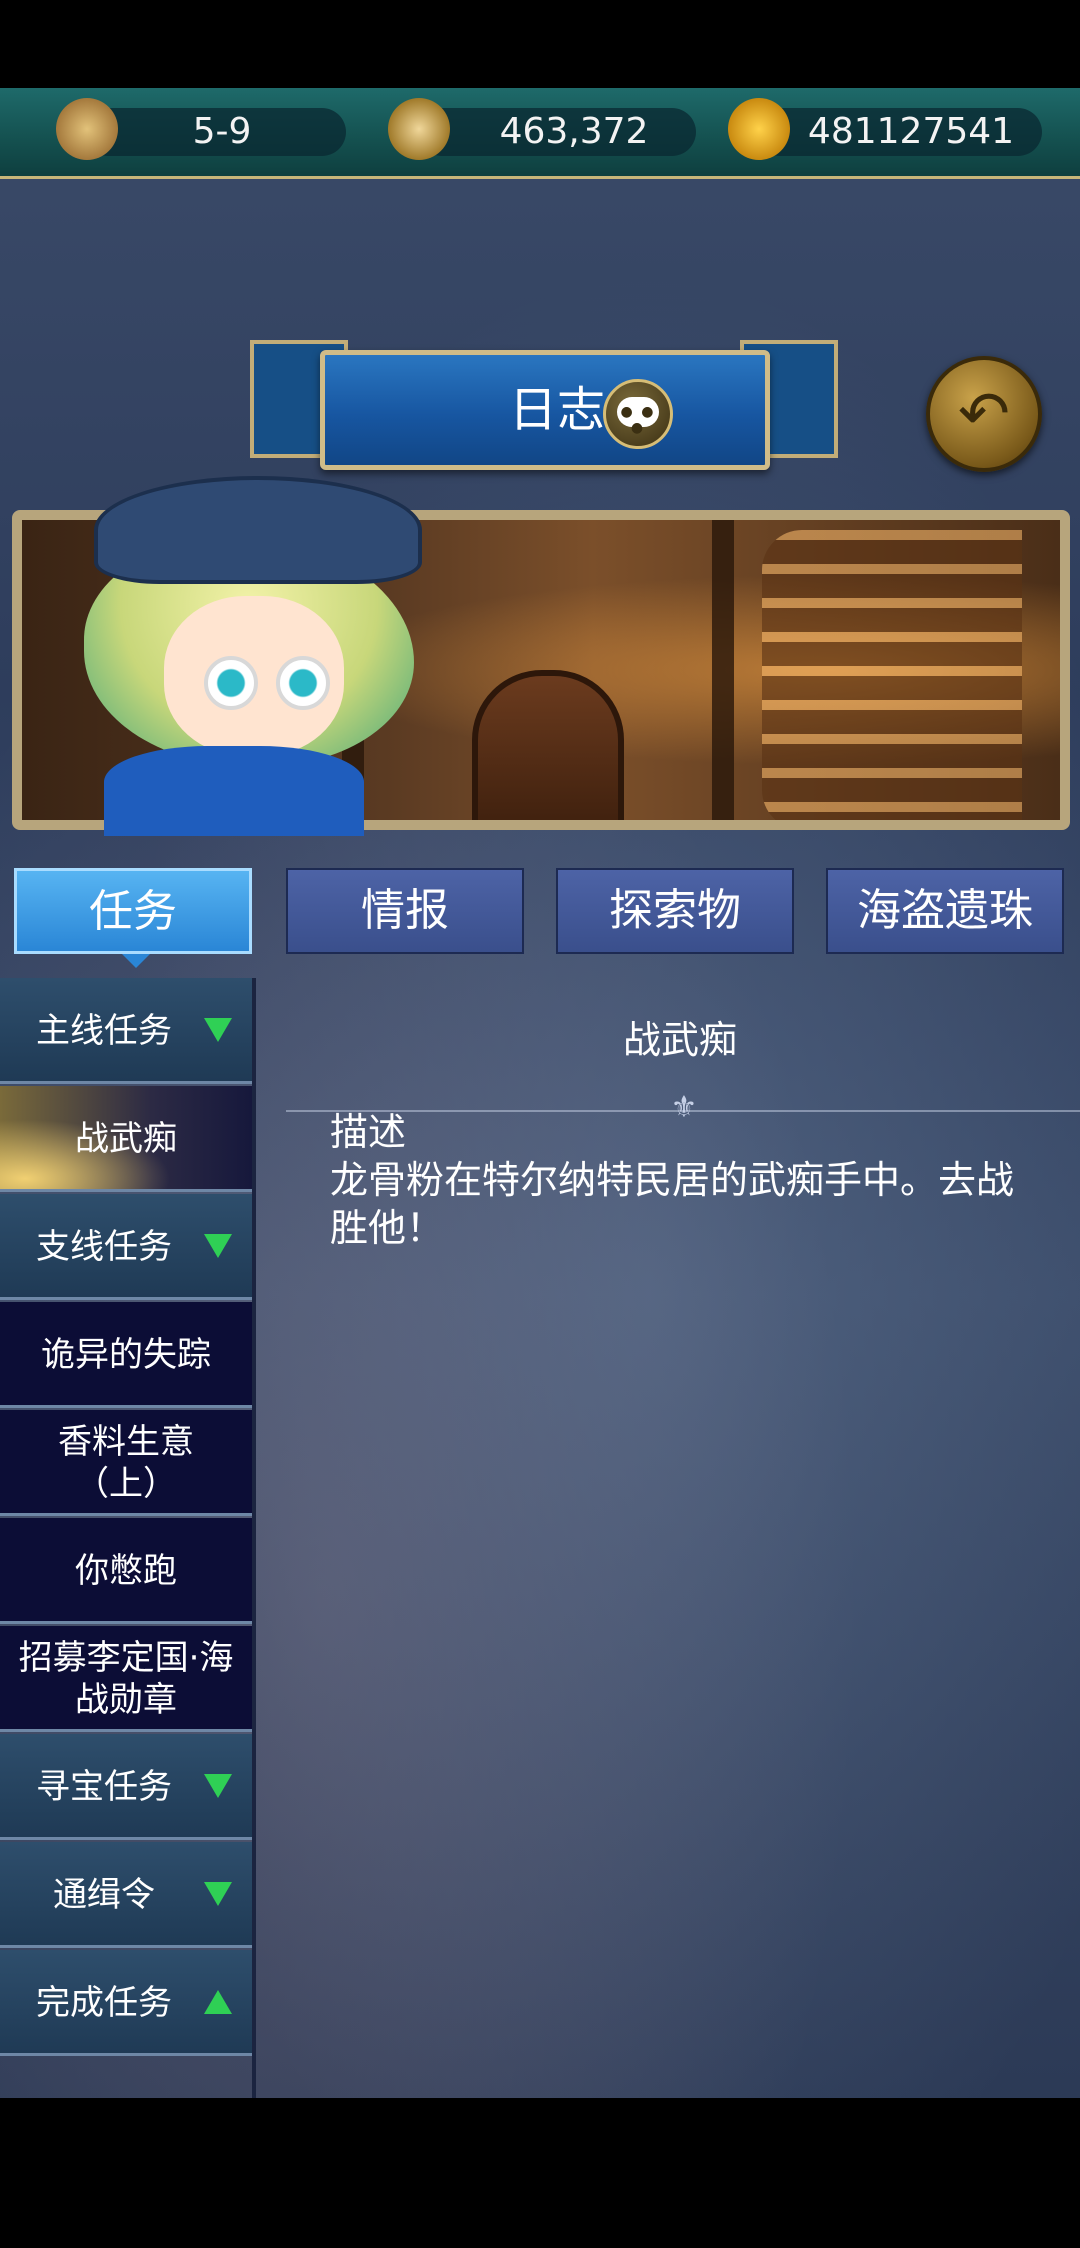 Image resolution: width=1080 pixels, height=2248 pixels. I want to click on triangle-up-icon, so click(218, 2002).